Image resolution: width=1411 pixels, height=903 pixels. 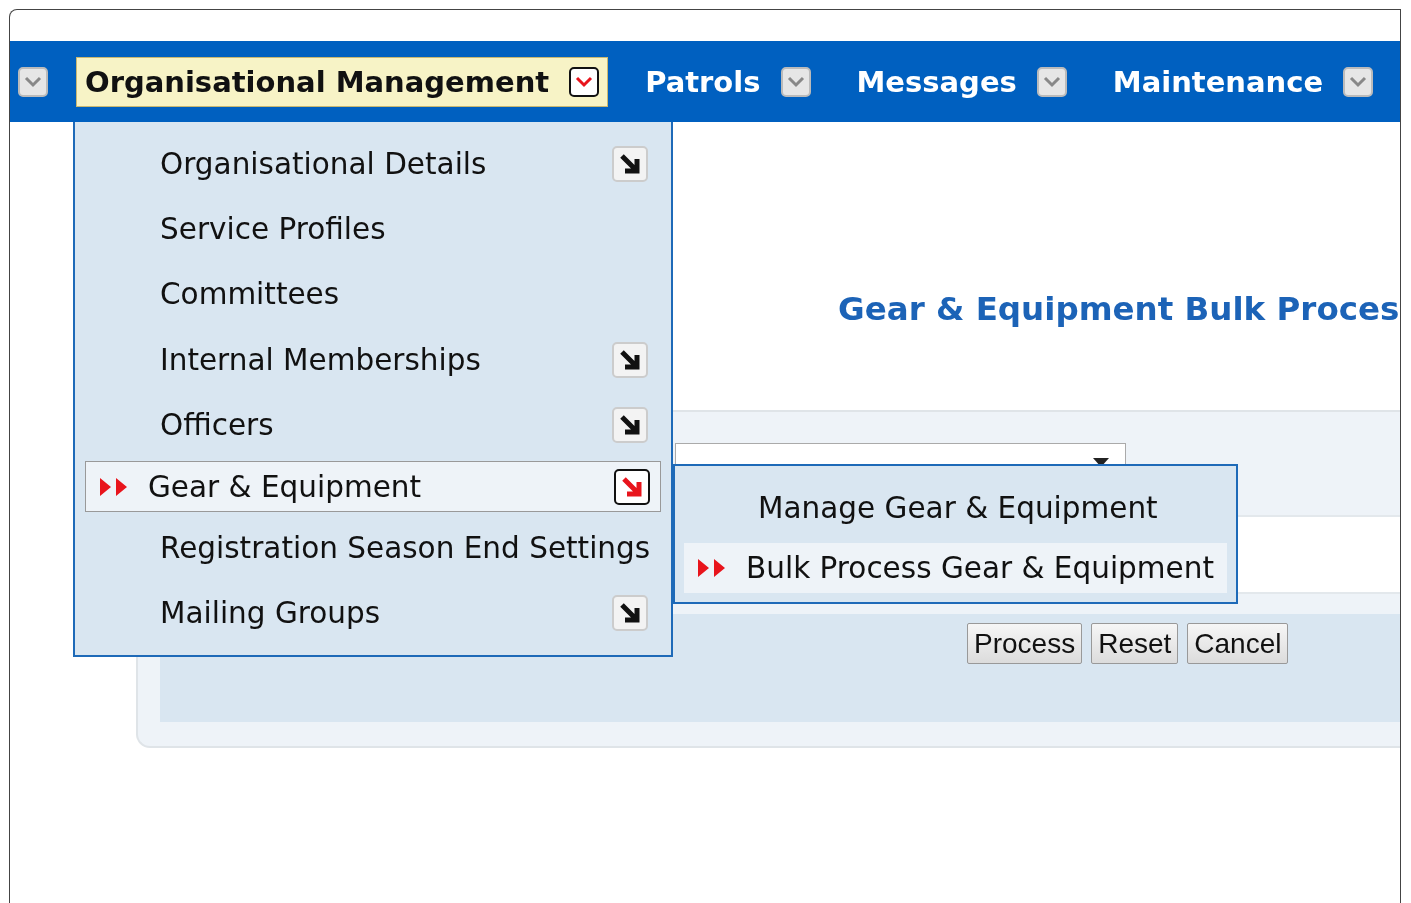 I want to click on menu-item: Service Profiles, so click(x=373, y=229).